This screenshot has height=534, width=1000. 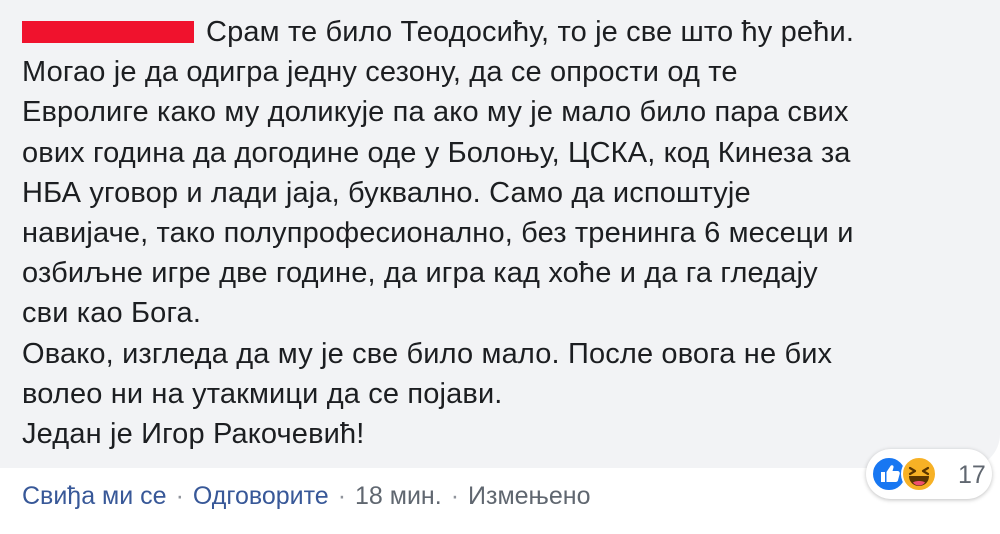 What do you see at coordinates (108, 32) in the screenshot?
I see `redacted-author-name` at bounding box center [108, 32].